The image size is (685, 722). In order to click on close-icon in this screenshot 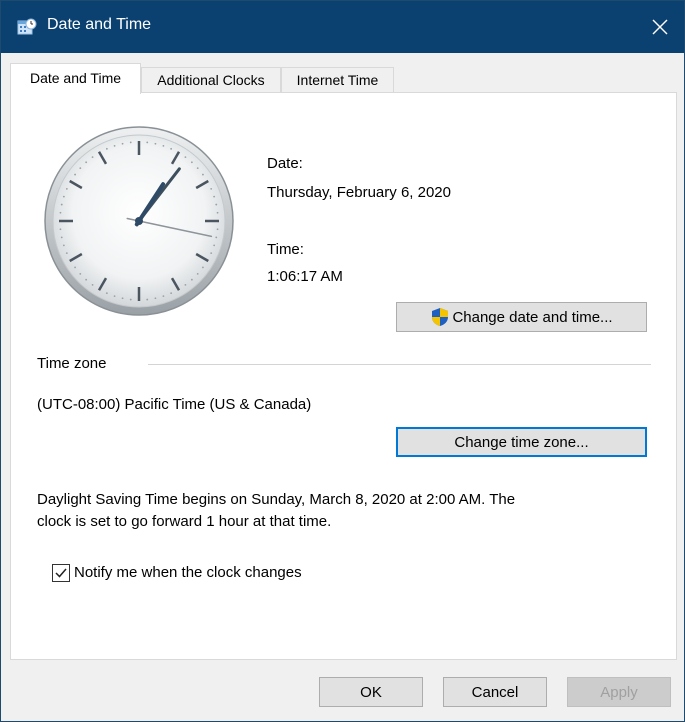, I will do `click(660, 27)`.